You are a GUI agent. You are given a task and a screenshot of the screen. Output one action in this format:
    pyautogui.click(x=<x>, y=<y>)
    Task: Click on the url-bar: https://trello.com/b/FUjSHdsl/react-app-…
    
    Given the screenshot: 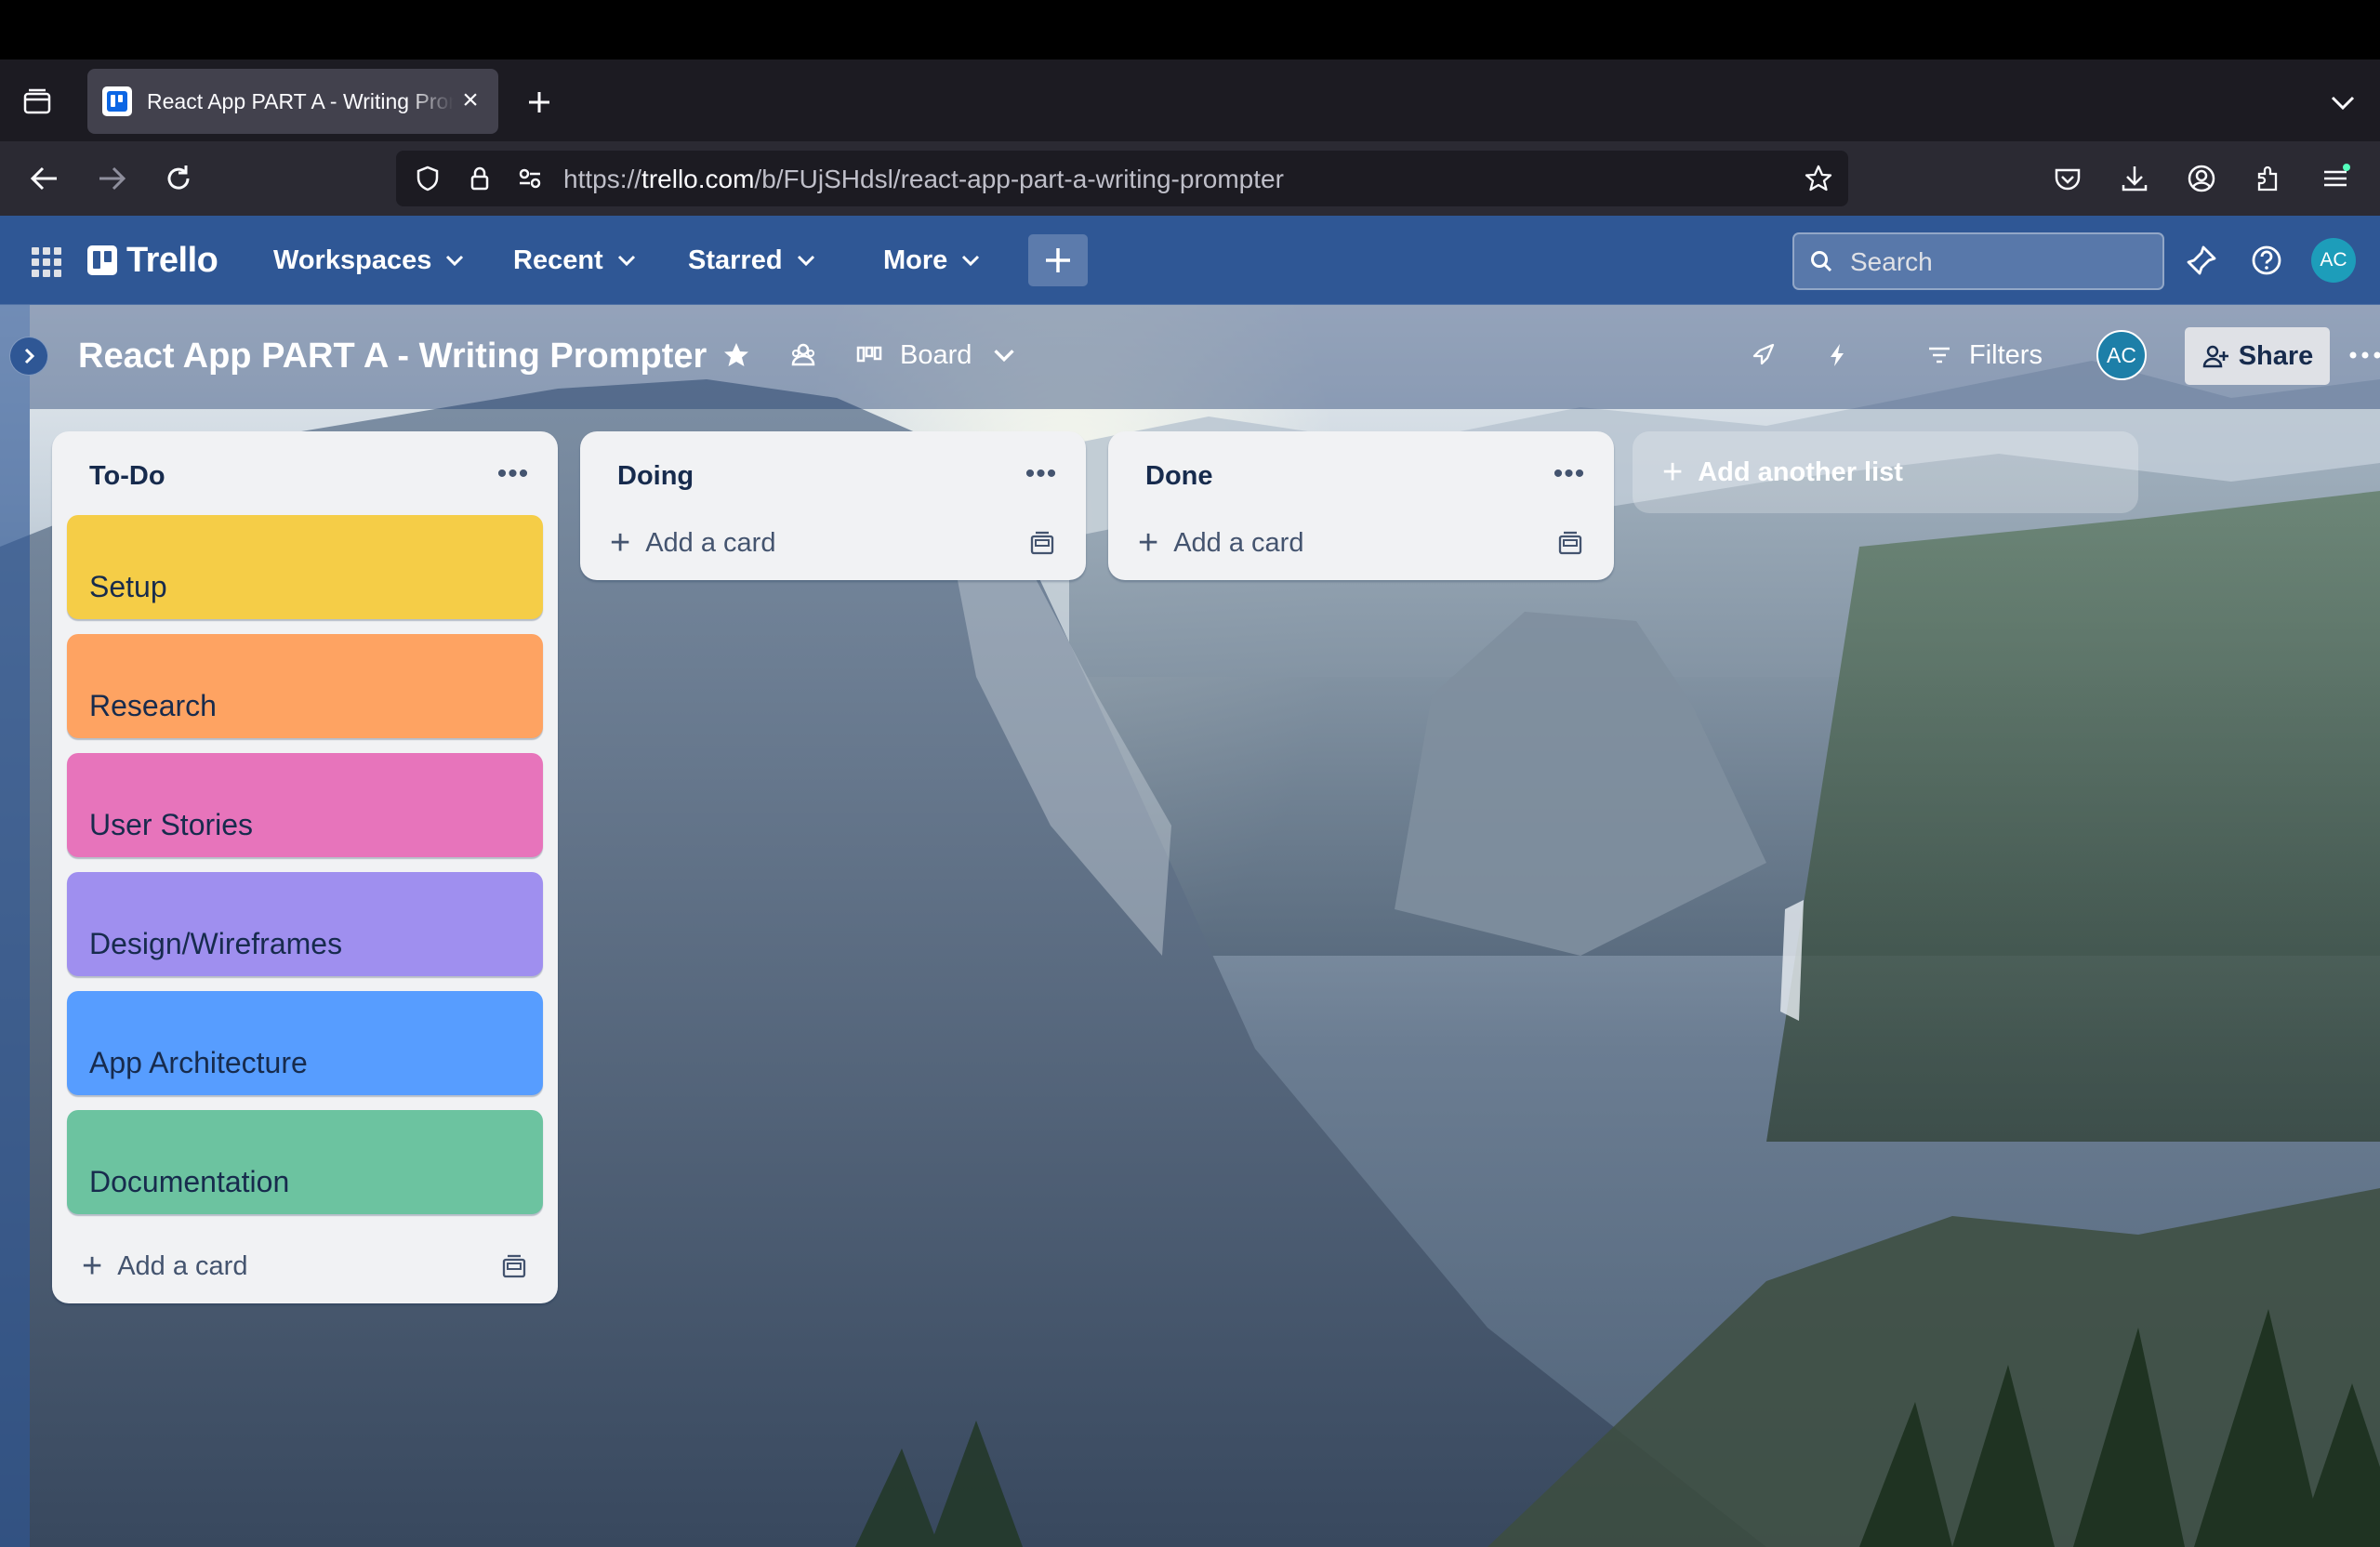 What is the action you would take?
    pyautogui.click(x=1122, y=178)
    